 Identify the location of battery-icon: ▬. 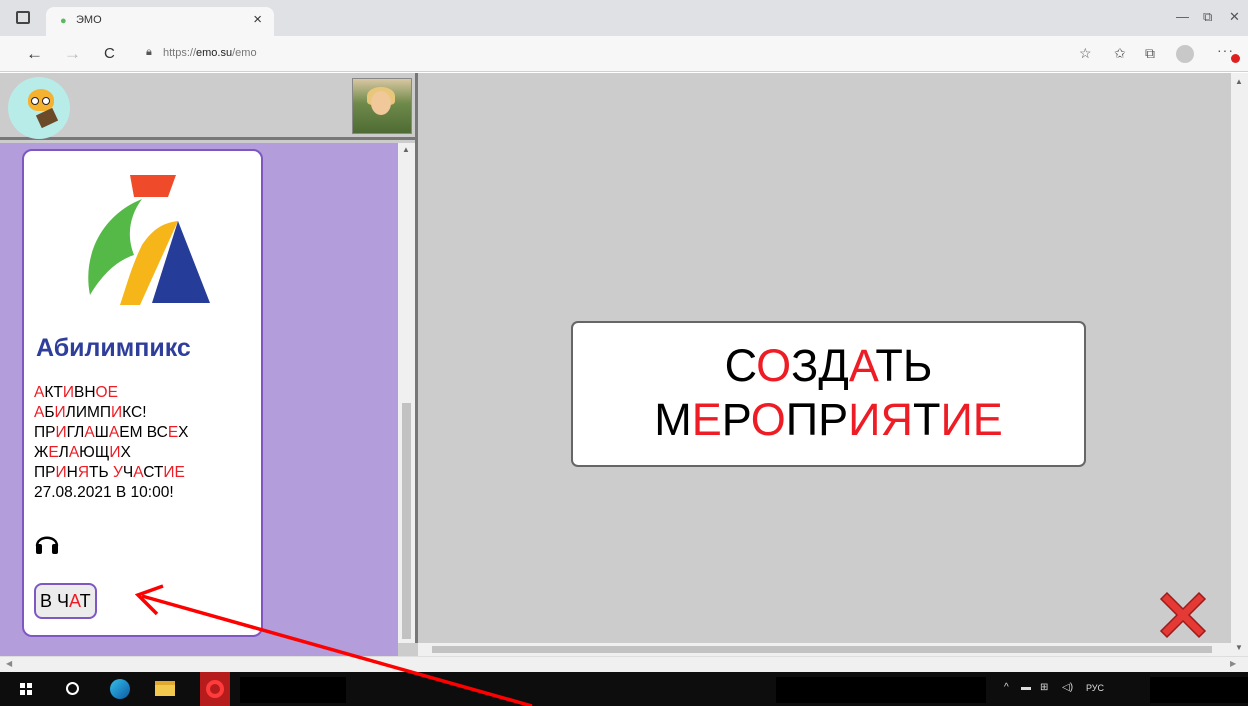
(1026, 687).